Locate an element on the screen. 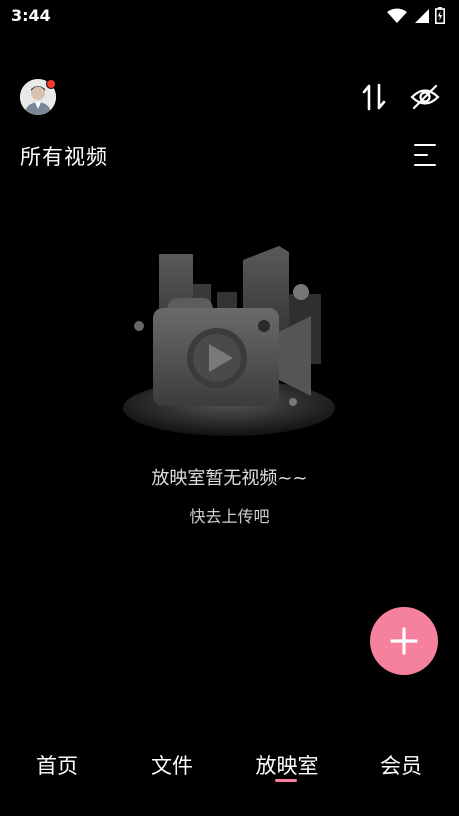 The image size is (459, 816). sort-button is located at coordinates (374, 97).